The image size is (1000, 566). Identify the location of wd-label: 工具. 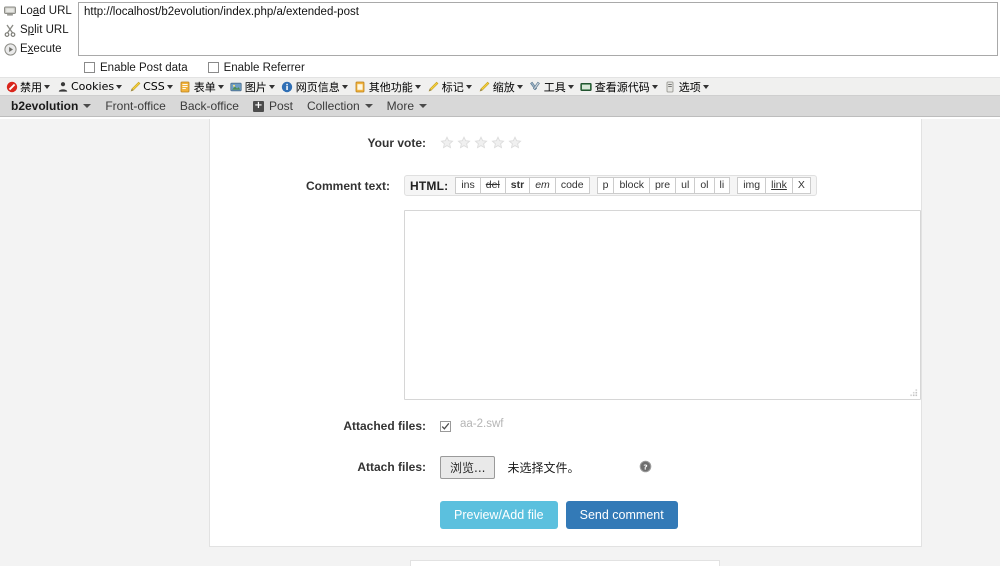
(554, 87).